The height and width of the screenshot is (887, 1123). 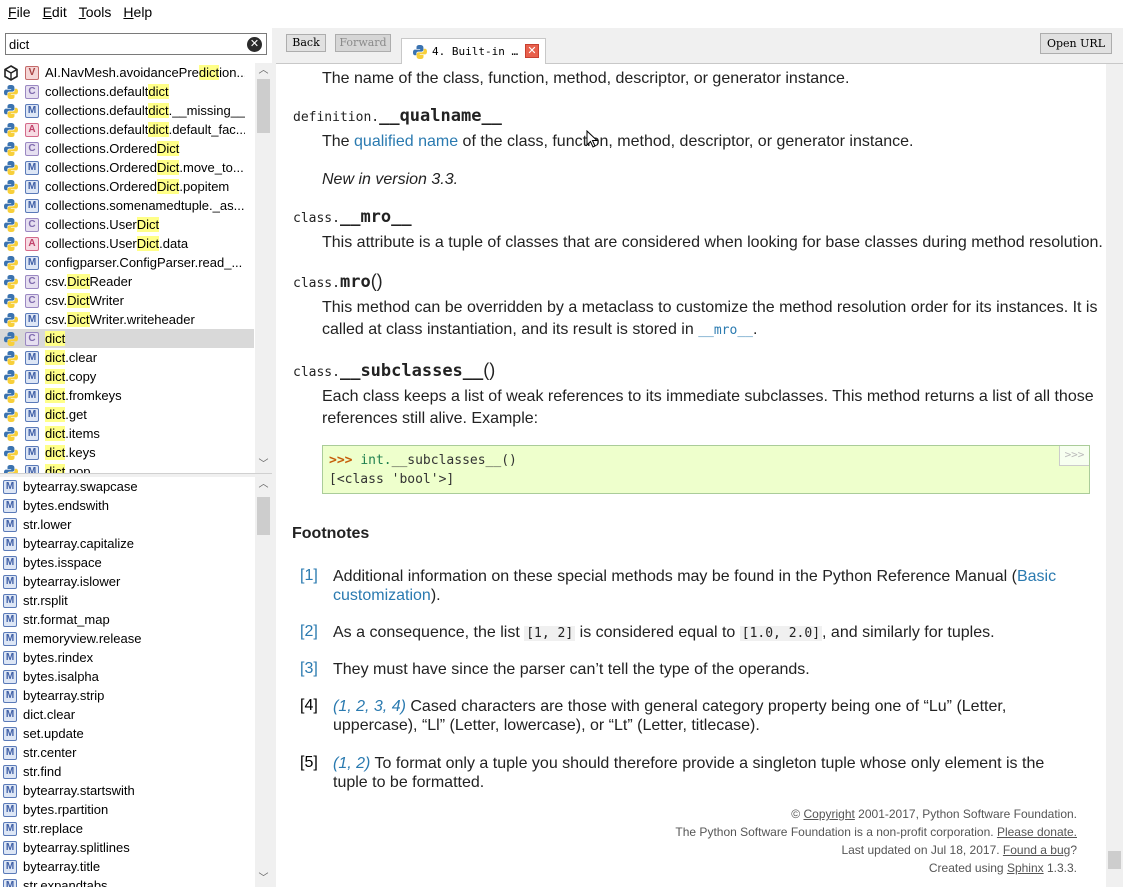 I want to click on result-row: Mdict.fromkeys, so click(x=127, y=395).